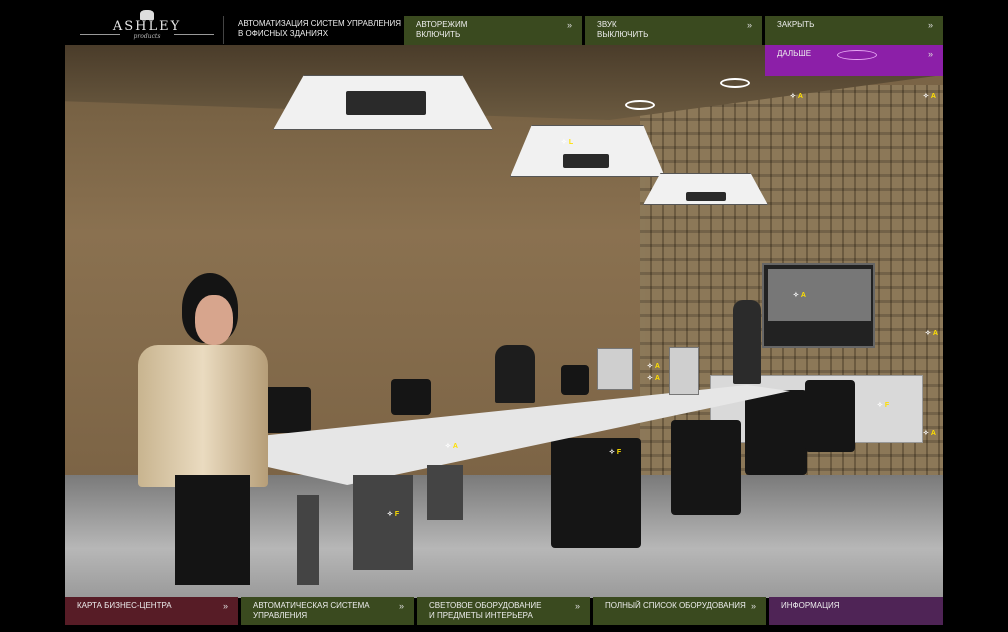 The width and height of the screenshot is (1008, 632). What do you see at coordinates (623, 34) in the screenshot?
I see `sound-action: ВЫКЛЮЧИТЬ` at bounding box center [623, 34].